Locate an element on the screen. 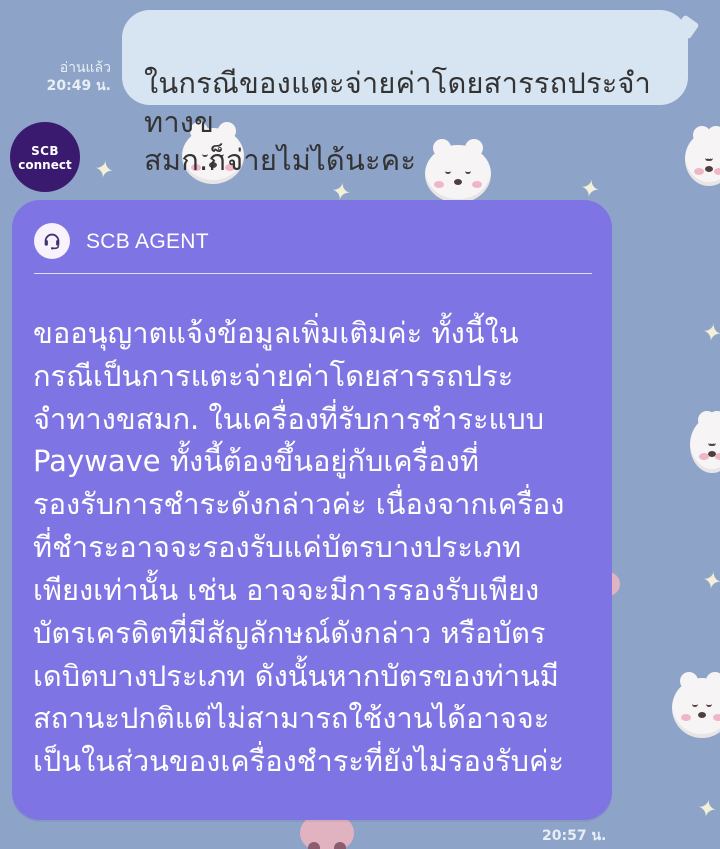  agent-avatar: SCB connect is located at coordinates (45, 157).